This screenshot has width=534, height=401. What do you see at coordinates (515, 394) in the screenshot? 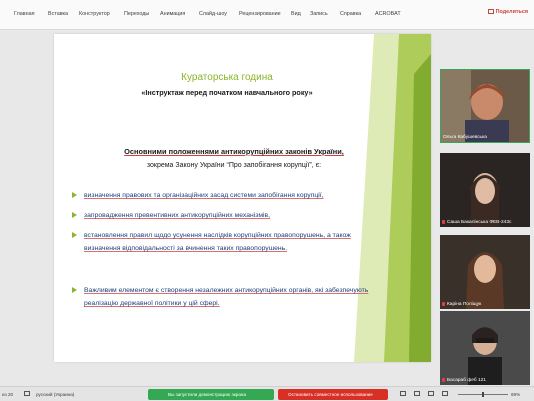
I see `zoom-level: 69%` at bounding box center [515, 394].